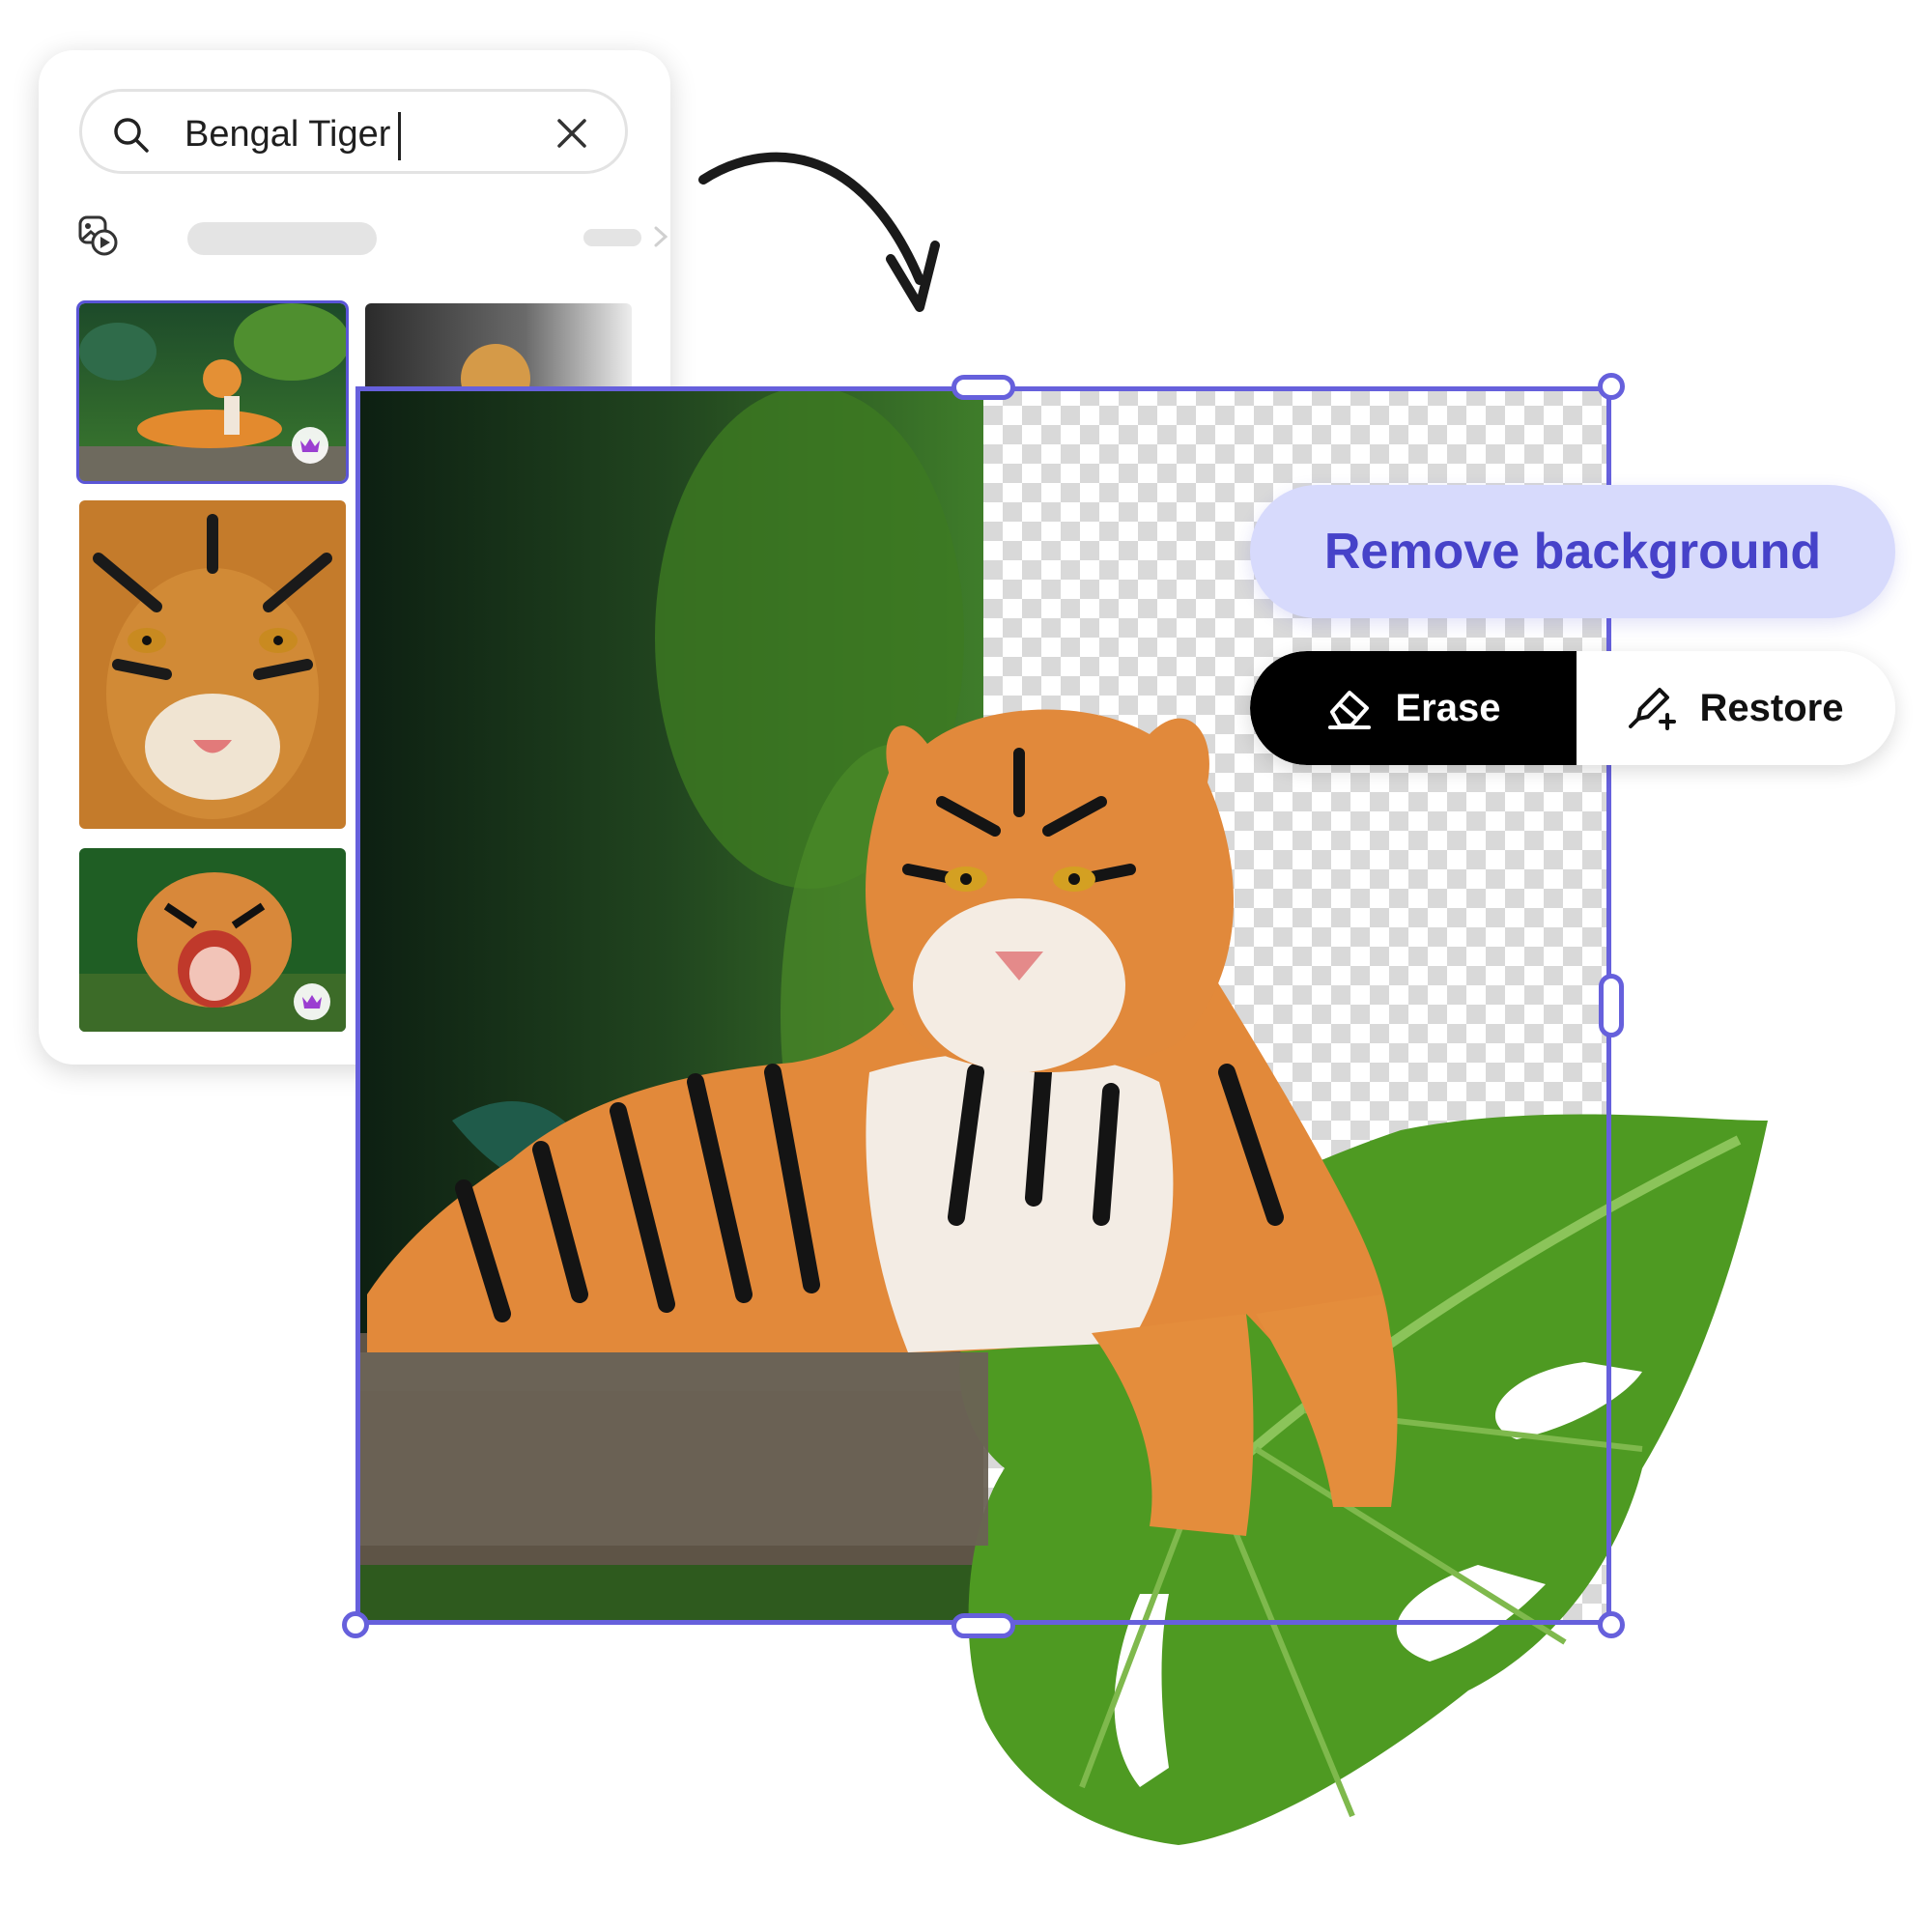  I want to click on close-icon, so click(571, 133).